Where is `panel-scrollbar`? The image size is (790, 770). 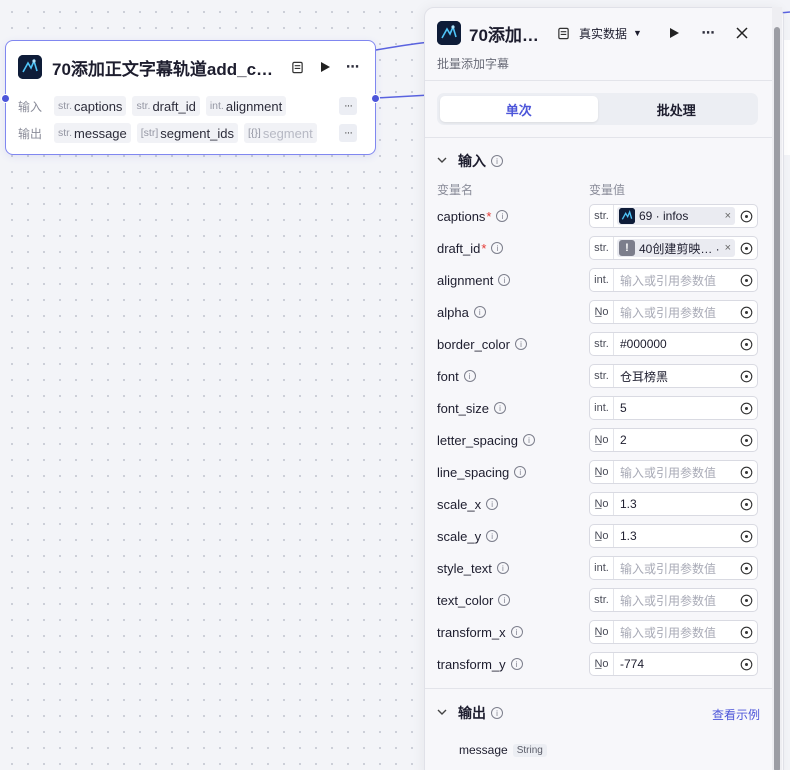
panel-scrollbar is located at coordinates (777, 388).